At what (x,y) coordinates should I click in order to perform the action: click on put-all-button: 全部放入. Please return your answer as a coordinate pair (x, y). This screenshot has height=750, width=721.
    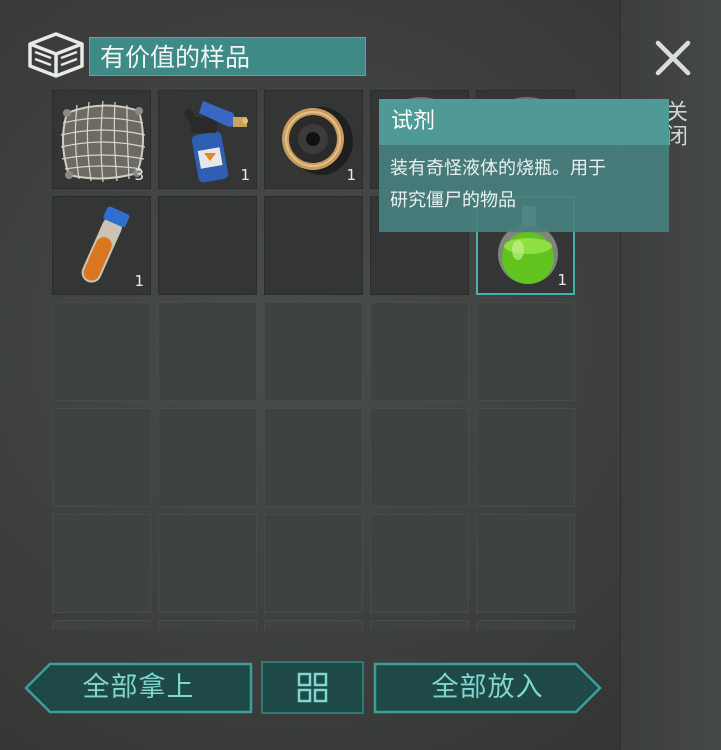
    Looking at the image, I should click on (487, 688).